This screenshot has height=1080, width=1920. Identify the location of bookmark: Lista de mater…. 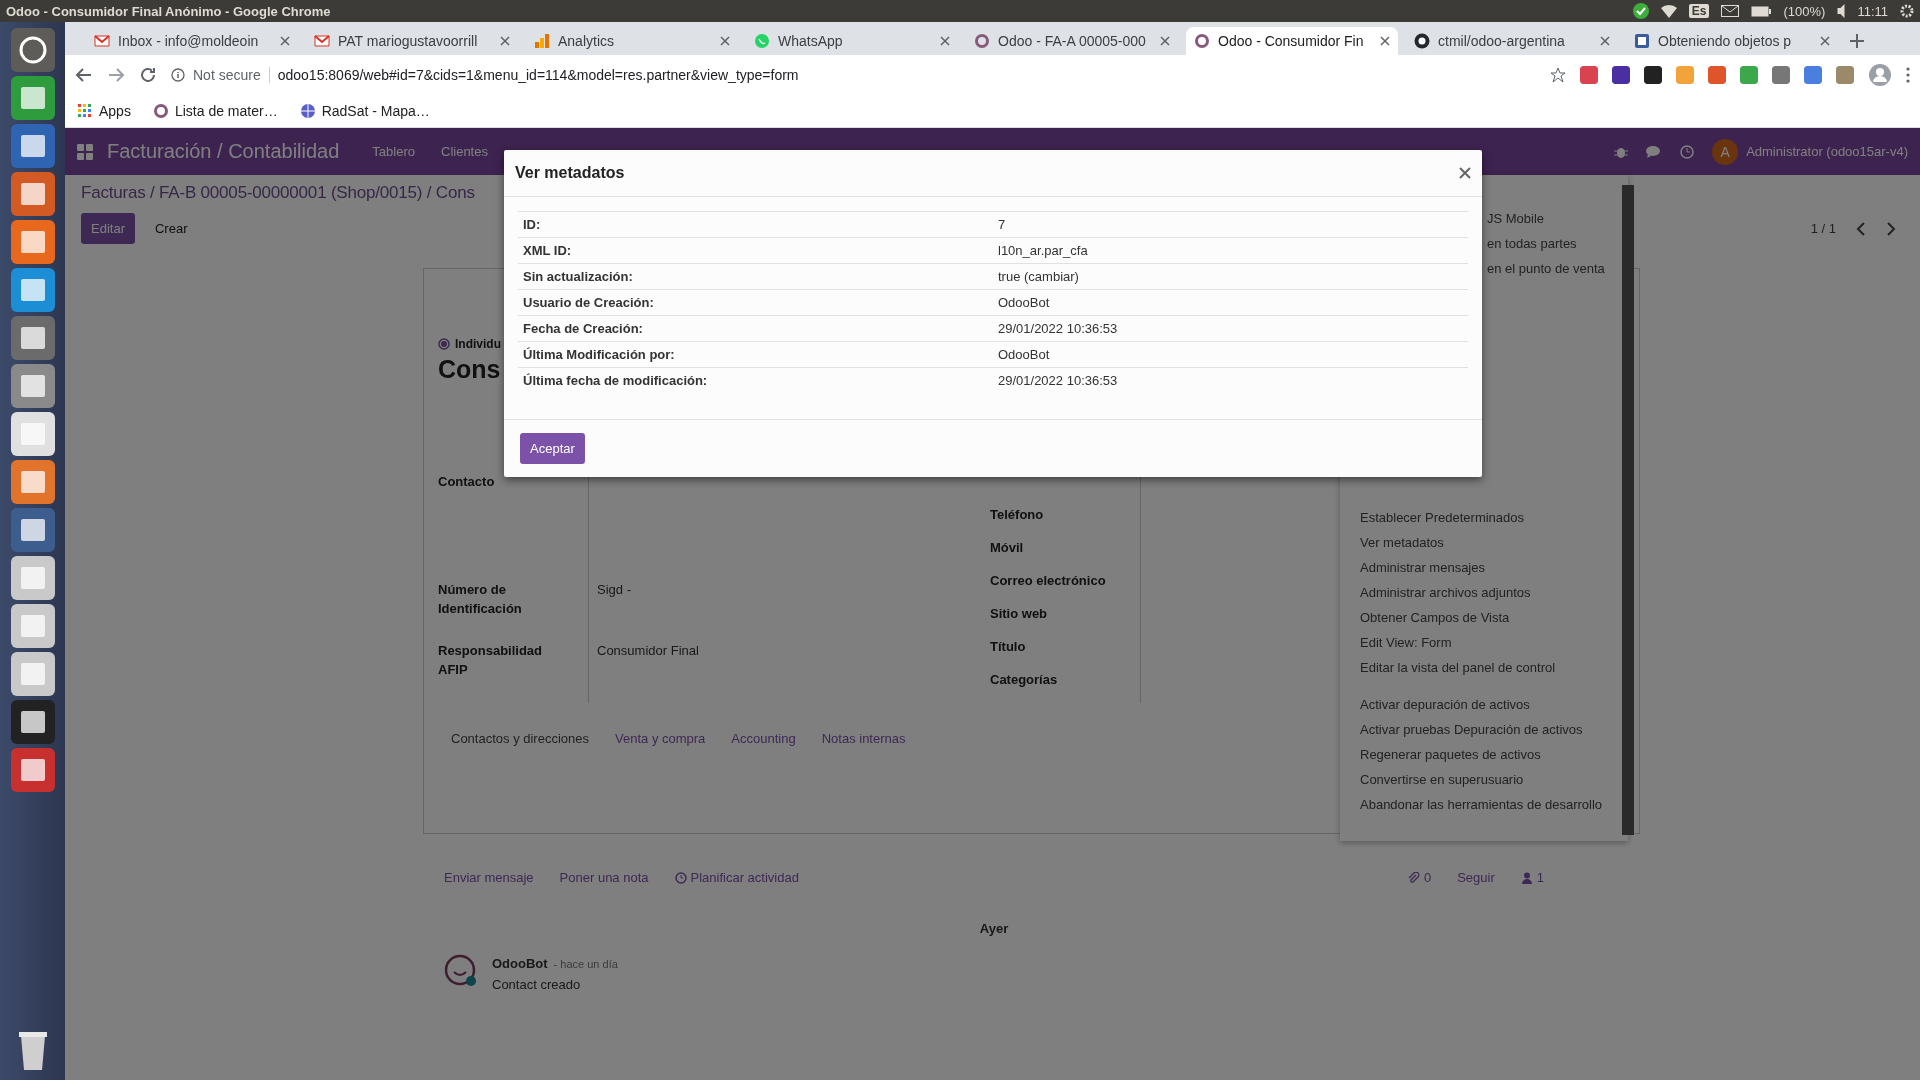
(226, 111).